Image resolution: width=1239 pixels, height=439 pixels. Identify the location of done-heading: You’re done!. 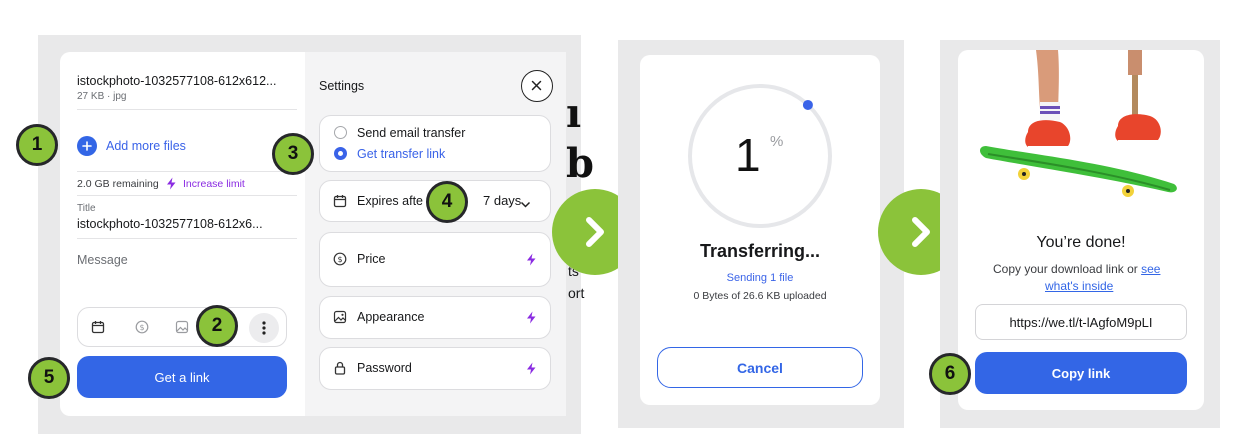
(1081, 242).